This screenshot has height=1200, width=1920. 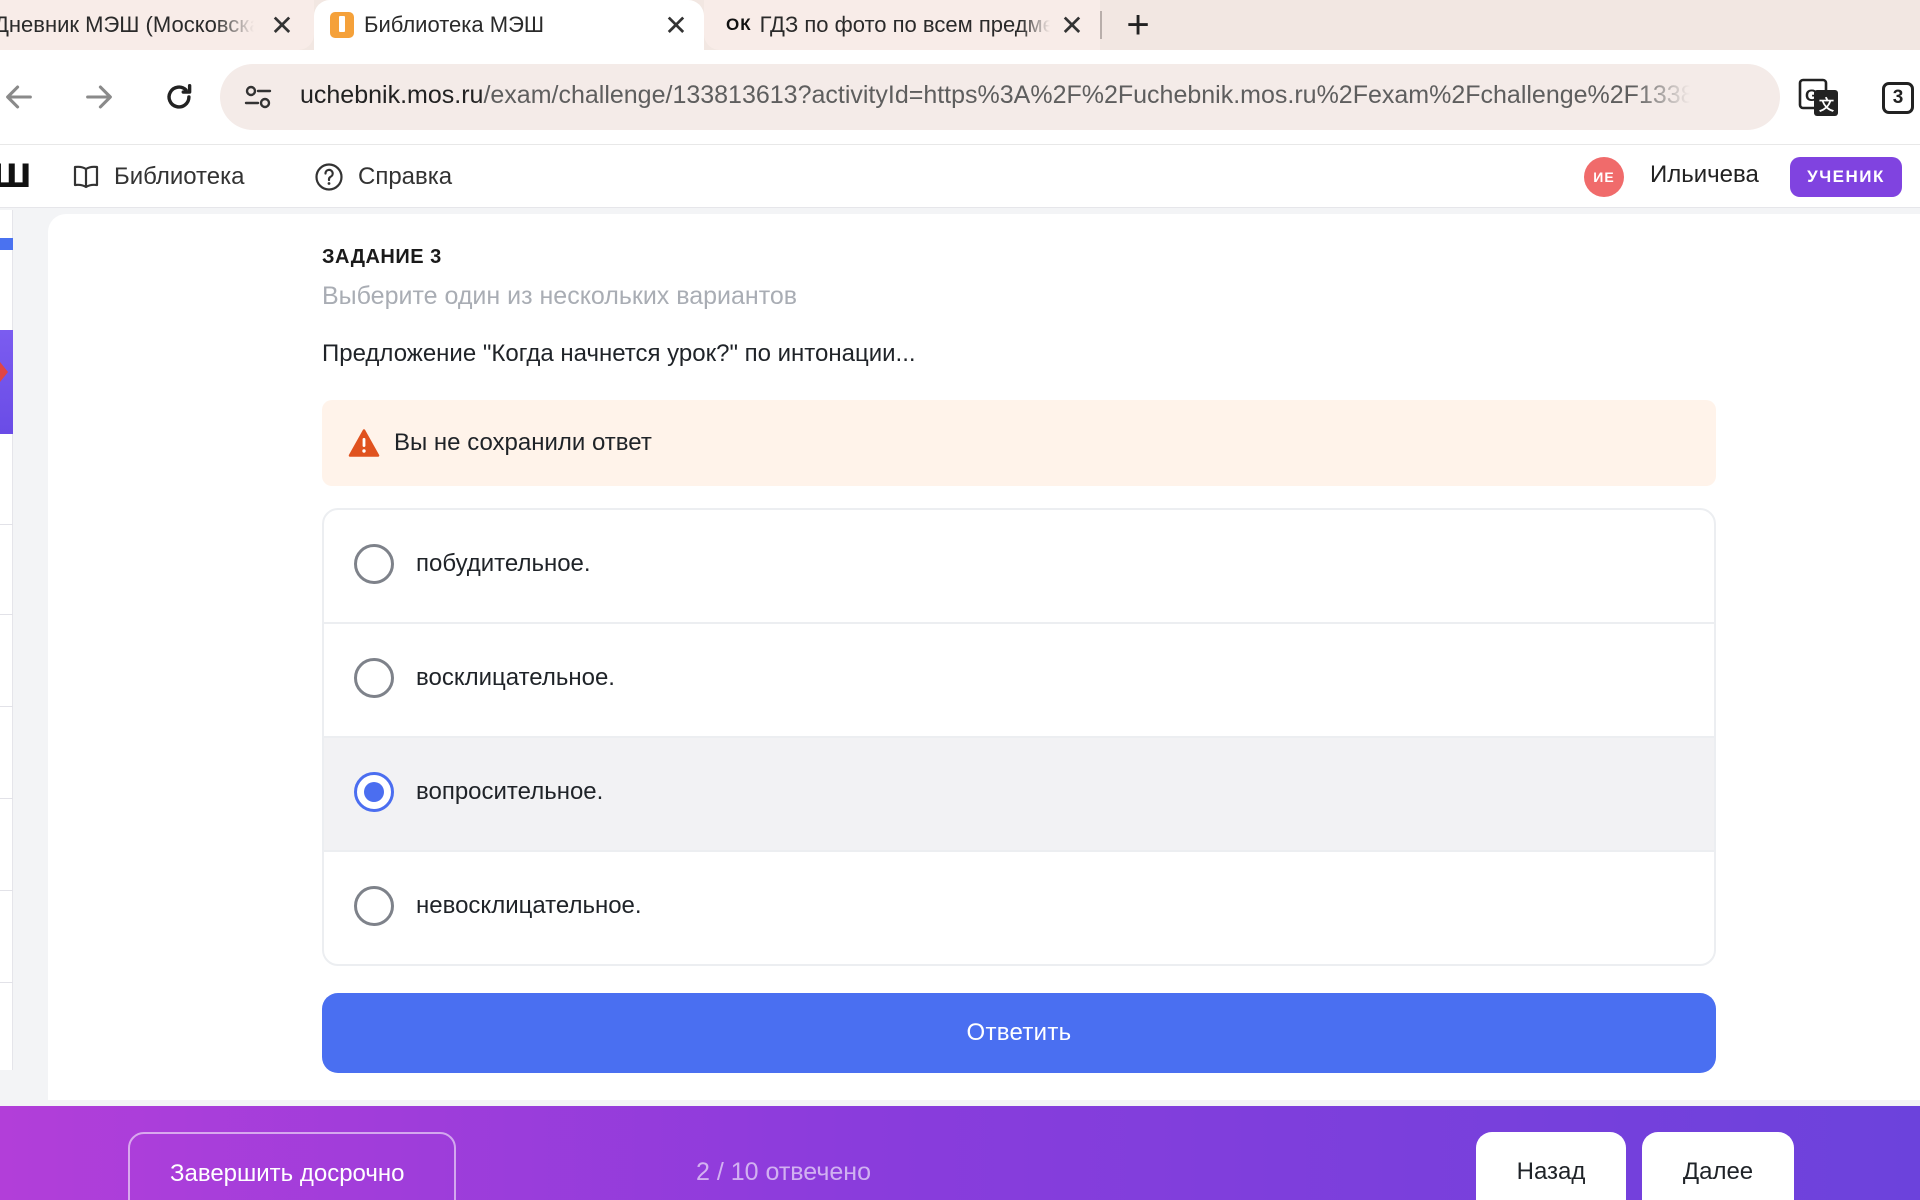 I want to click on new-tab-plus-icon: +, so click(x=1138, y=25).